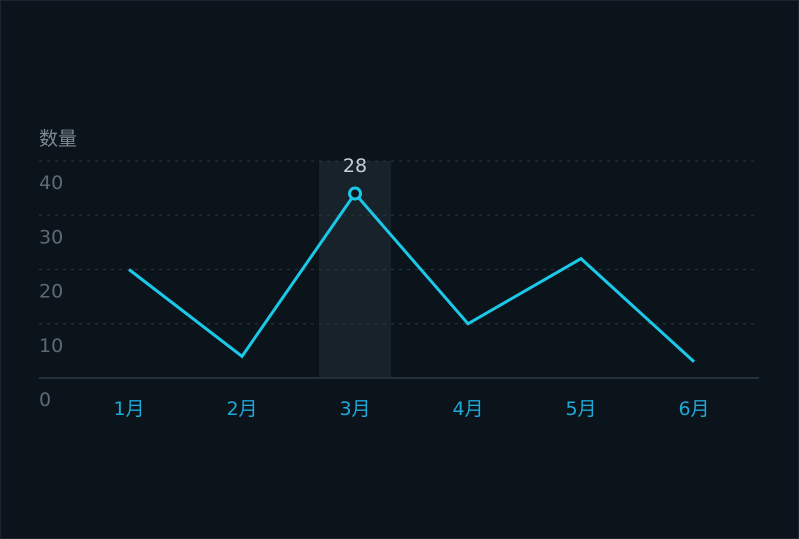 The image size is (799, 539). I want to click on data-point-highlight, so click(355, 193).